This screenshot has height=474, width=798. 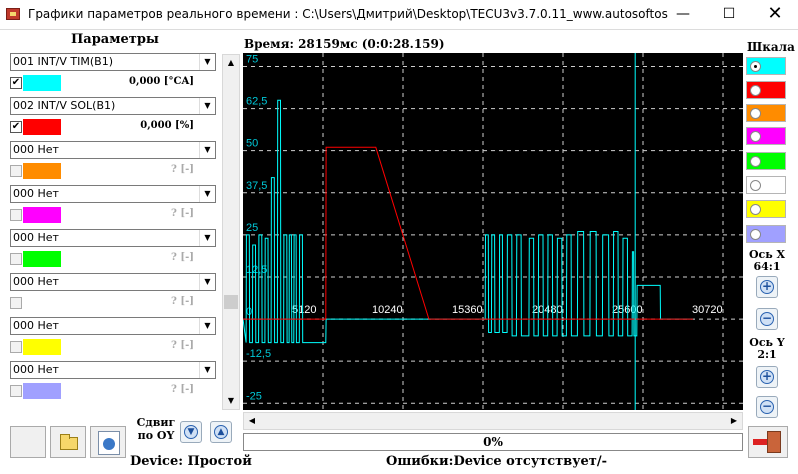 What do you see at coordinates (771, 47) in the screenshot?
I see `scale-title: Шкала` at bounding box center [771, 47].